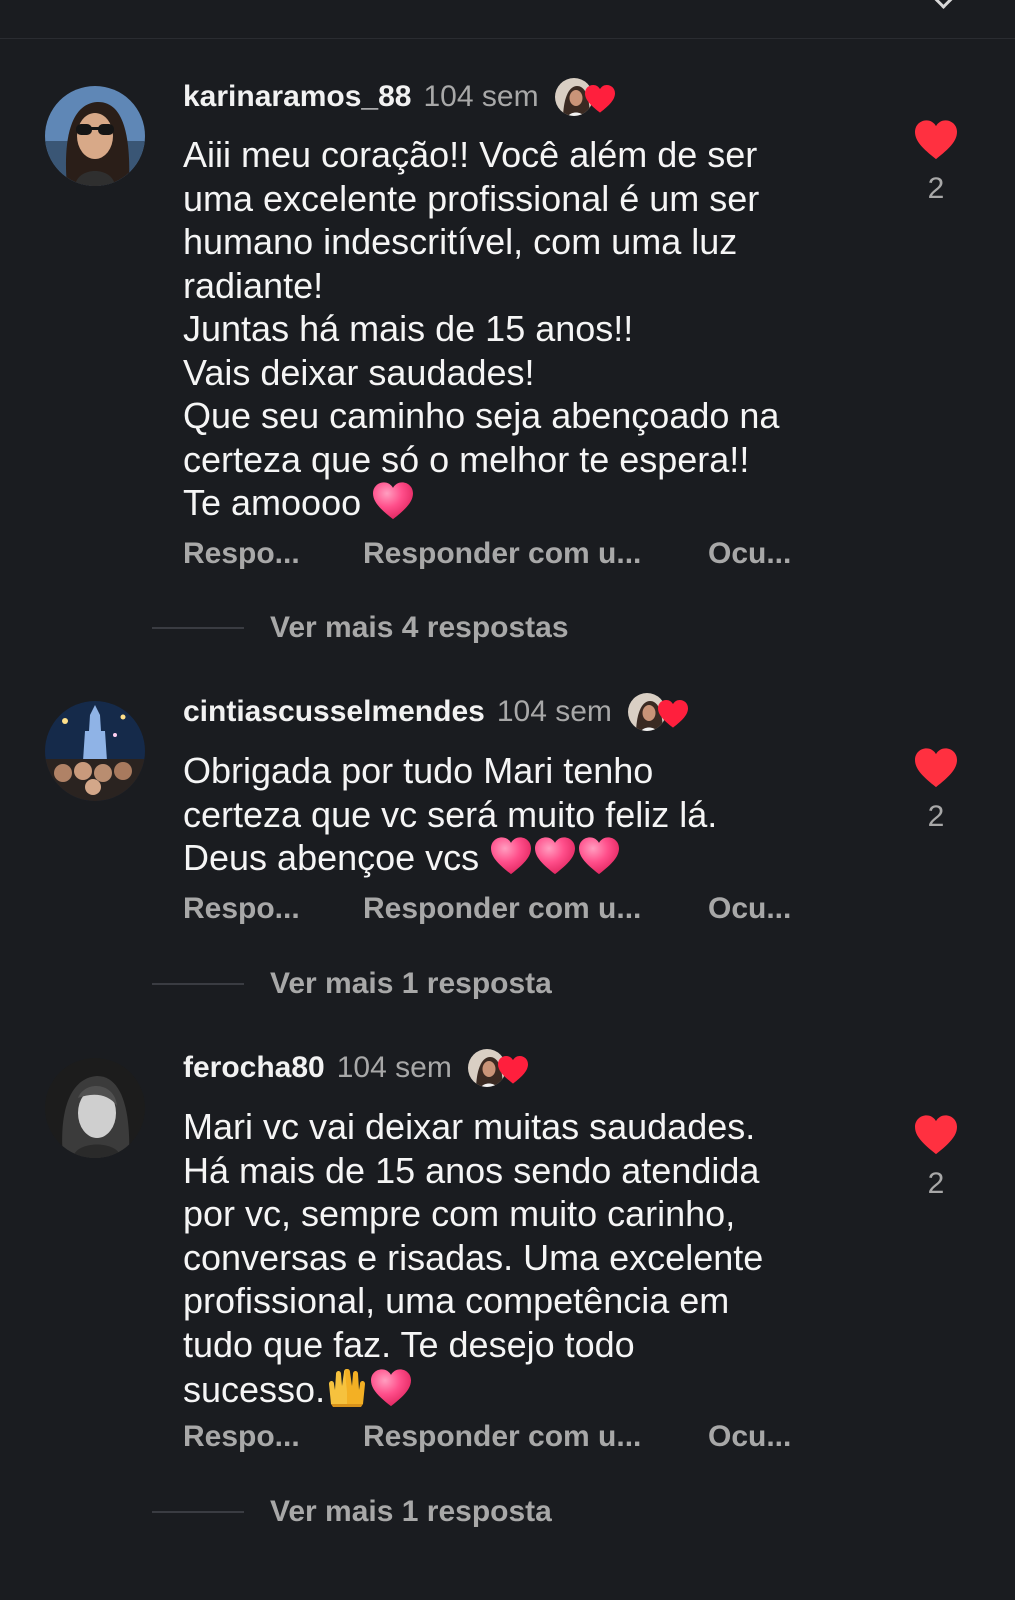 This screenshot has width=1015, height=1600. Describe the element at coordinates (297, 97) in the screenshot. I see `username: karinaramos_88` at that location.